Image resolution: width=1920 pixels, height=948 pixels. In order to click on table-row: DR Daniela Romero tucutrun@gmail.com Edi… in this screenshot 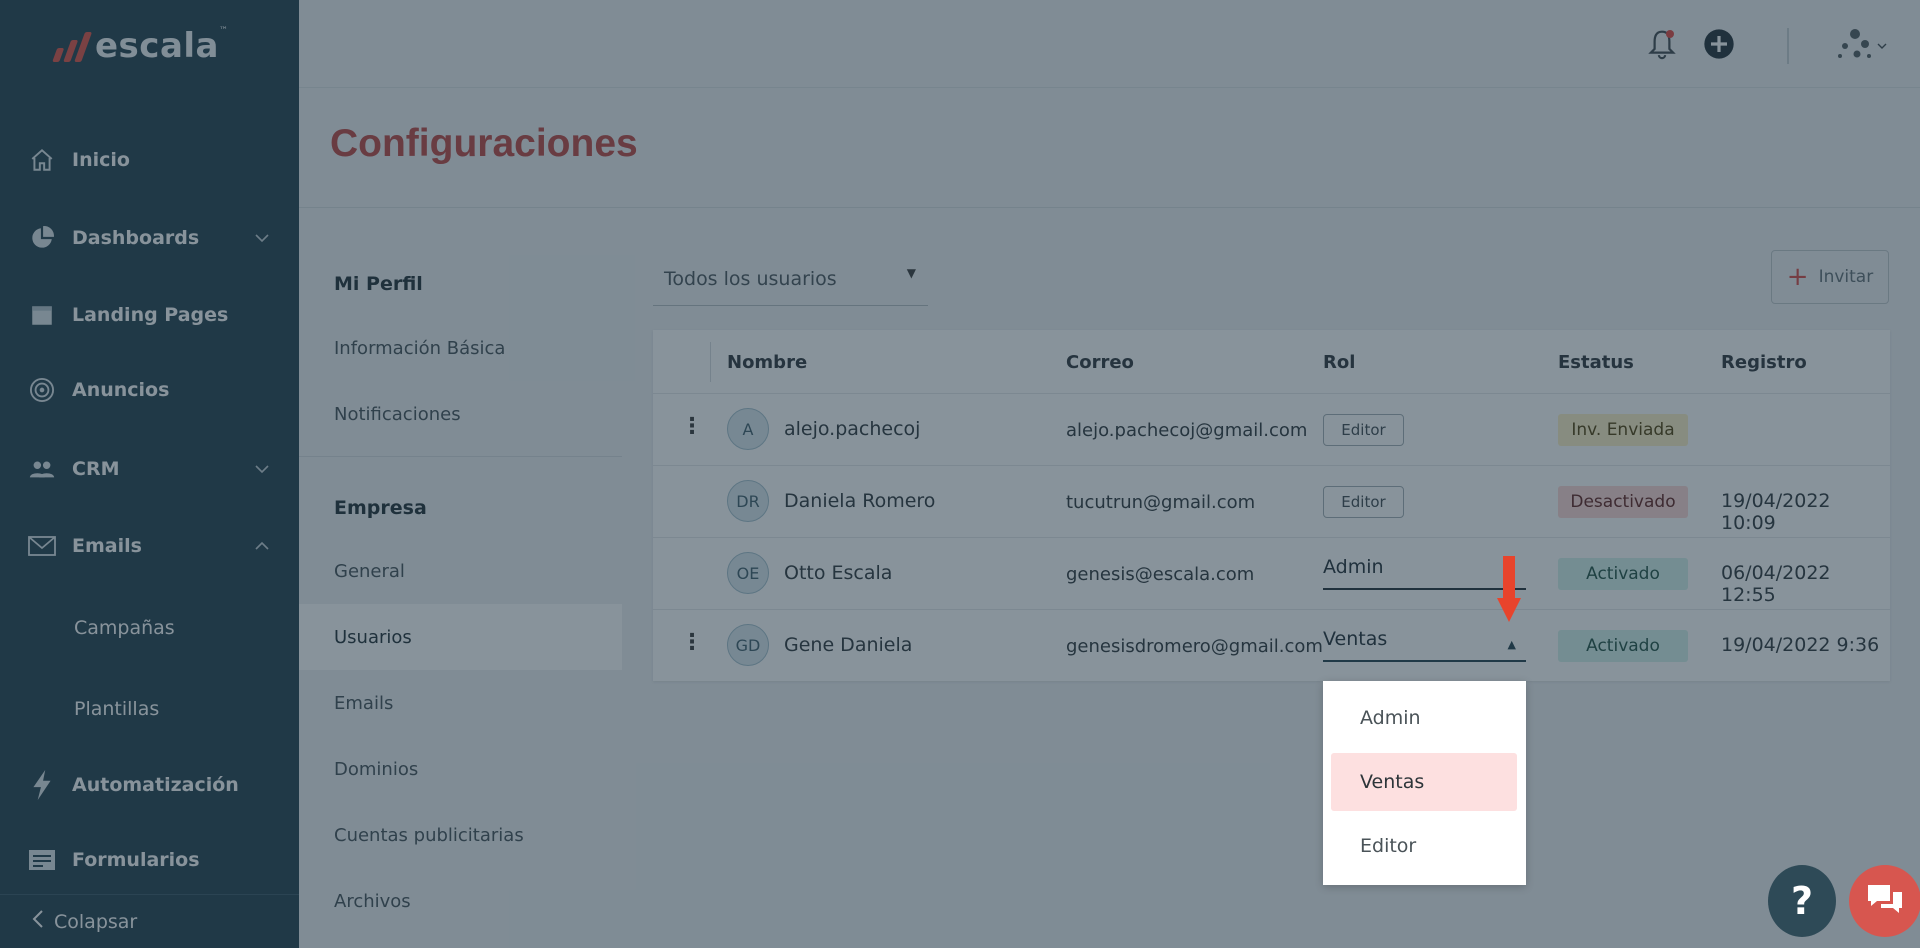, I will do `click(1271, 502)`.